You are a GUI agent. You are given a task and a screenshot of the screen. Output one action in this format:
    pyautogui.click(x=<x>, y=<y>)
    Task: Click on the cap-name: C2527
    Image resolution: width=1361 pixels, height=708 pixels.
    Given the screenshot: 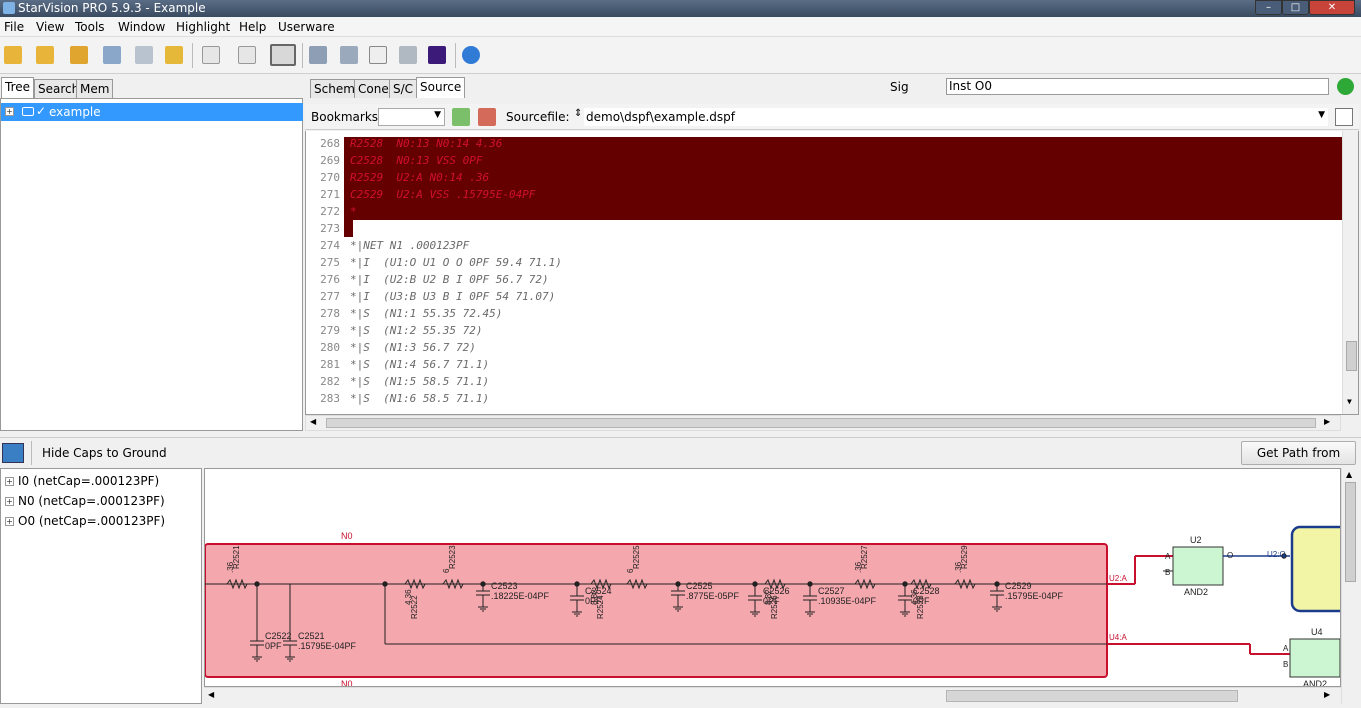 What is the action you would take?
    pyautogui.click(x=831, y=591)
    